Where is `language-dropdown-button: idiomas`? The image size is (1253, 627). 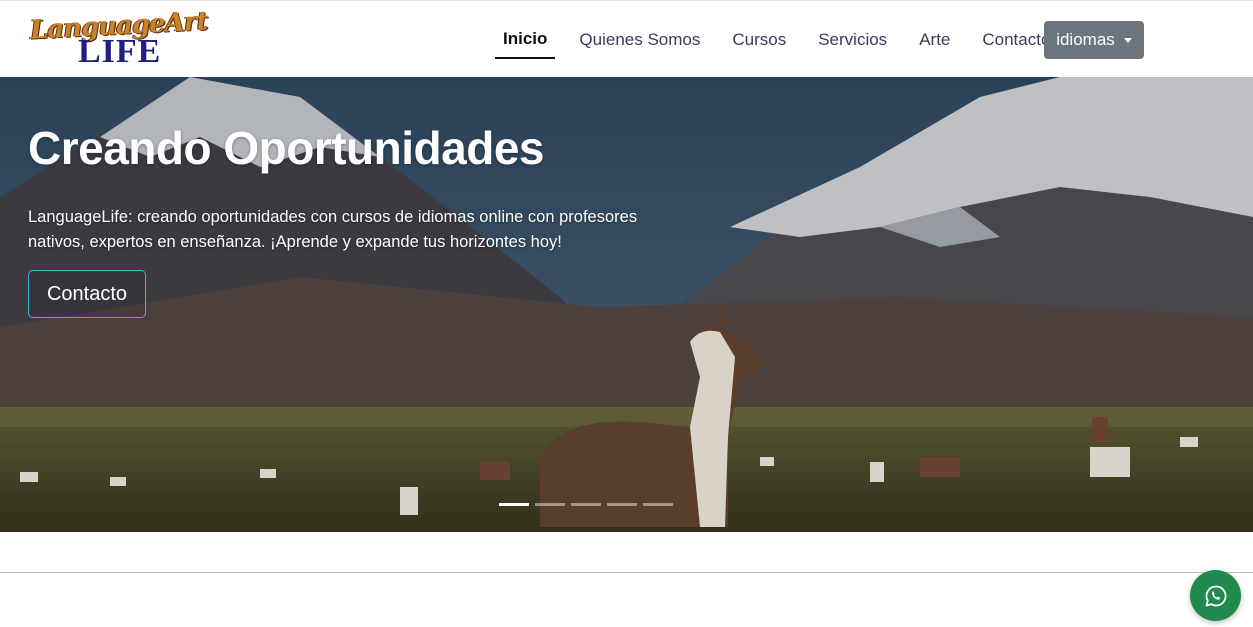
language-dropdown-button: idiomas is located at coordinates (1094, 40).